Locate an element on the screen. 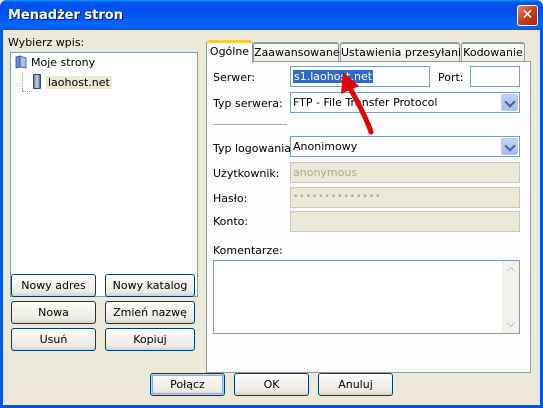 The height and width of the screenshot is (408, 543). rename-label: Zmień nazwę is located at coordinates (150, 312).